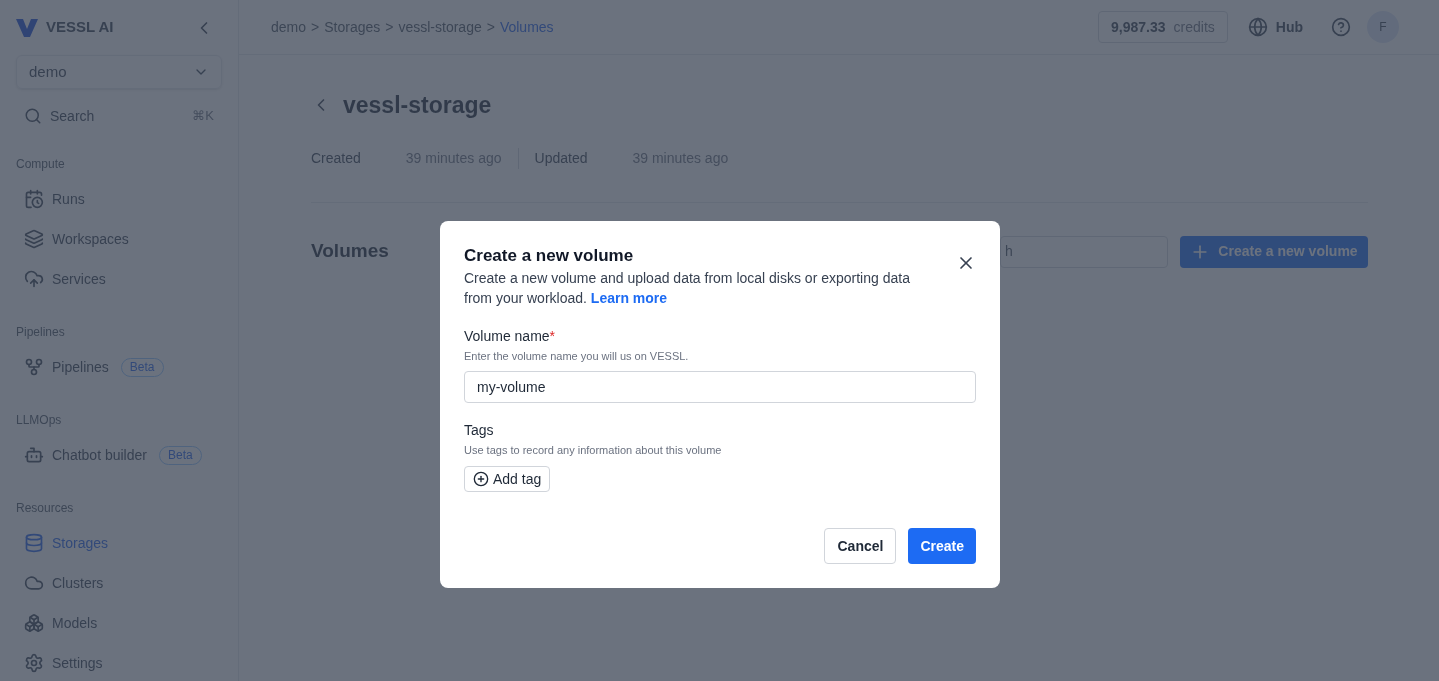 The height and width of the screenshot is (681, 1439). I want to click on field-label: Tags, so click(479, 430).